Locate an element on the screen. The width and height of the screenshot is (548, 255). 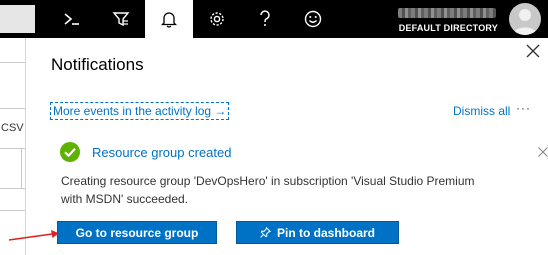
gear-icon is located at coordinates (217, 19).